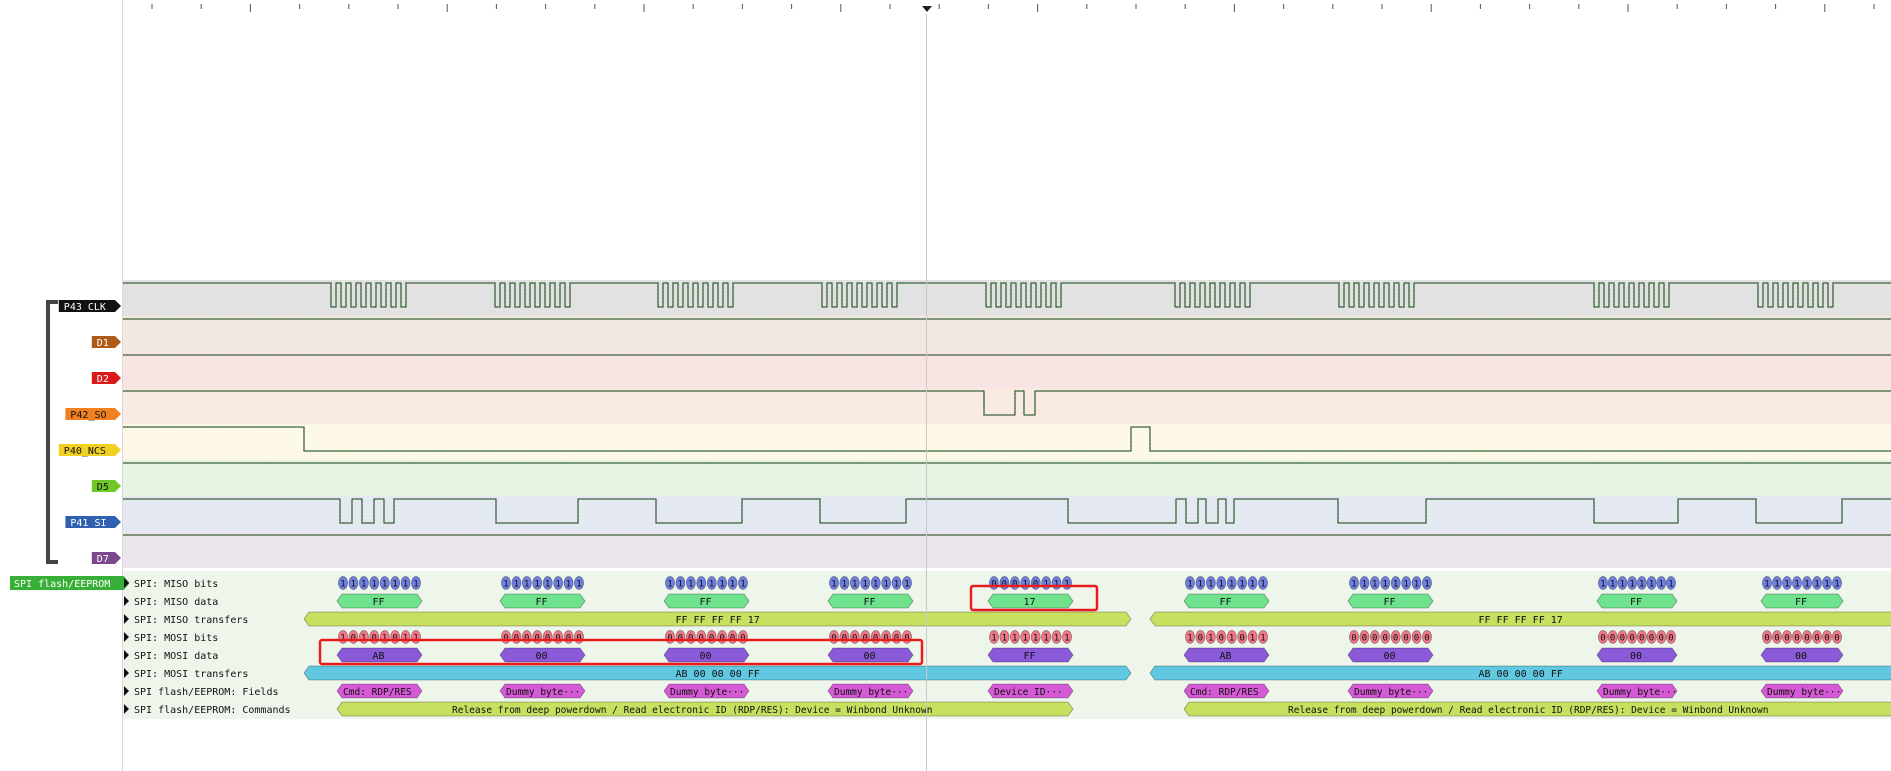  I want to click on field-value: Cmd: RDP/RES, so click(1224, 692).